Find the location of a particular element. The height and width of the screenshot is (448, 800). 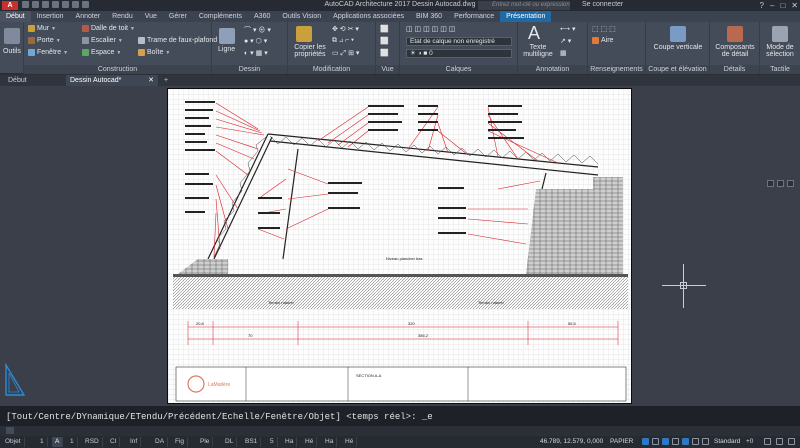

lineweight-toggle-icon is located at coordinates (695, 441).